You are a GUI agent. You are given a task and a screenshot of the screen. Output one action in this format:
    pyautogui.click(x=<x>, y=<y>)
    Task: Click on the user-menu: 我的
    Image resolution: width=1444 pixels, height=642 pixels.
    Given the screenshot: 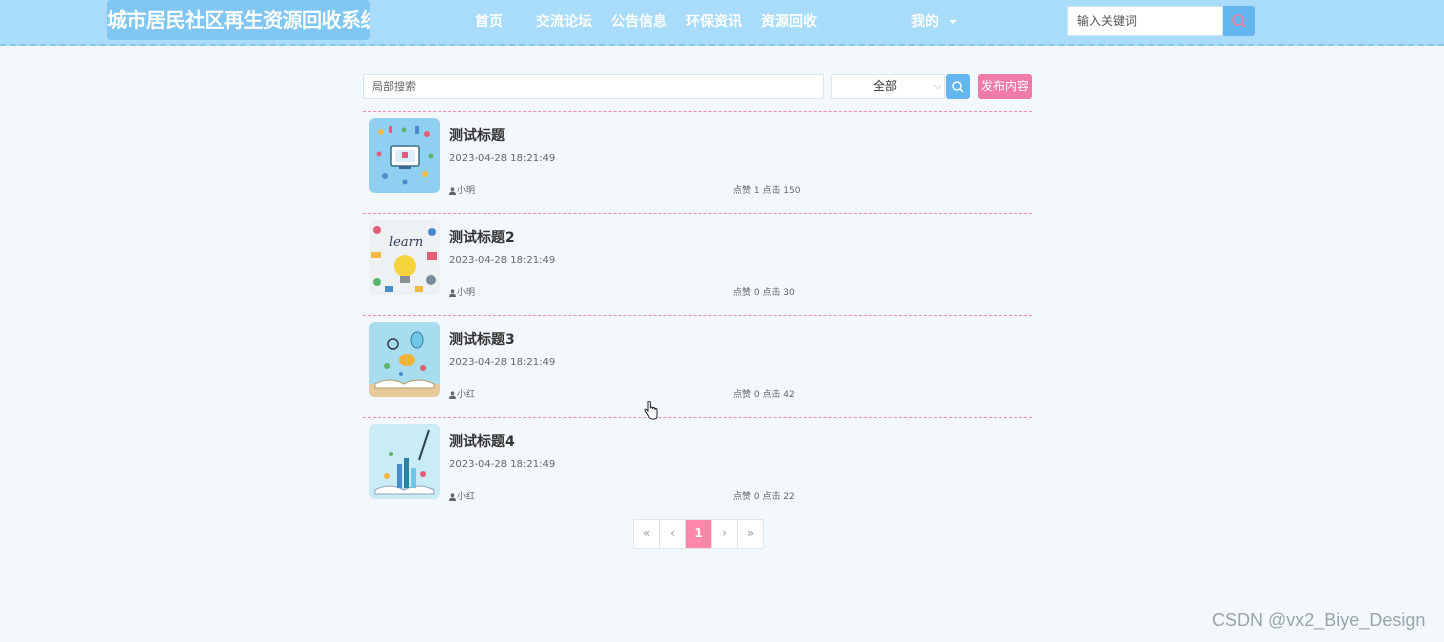 What is the action you would take?
    pyautogui.click(x=934, y=22)
    